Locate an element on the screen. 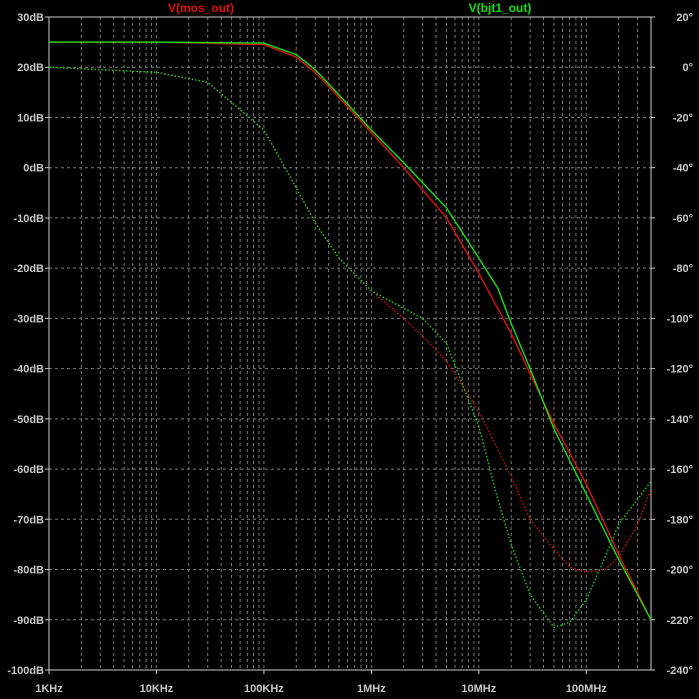  y-right-tick-label: -120° is located at coordinates (680, 370).